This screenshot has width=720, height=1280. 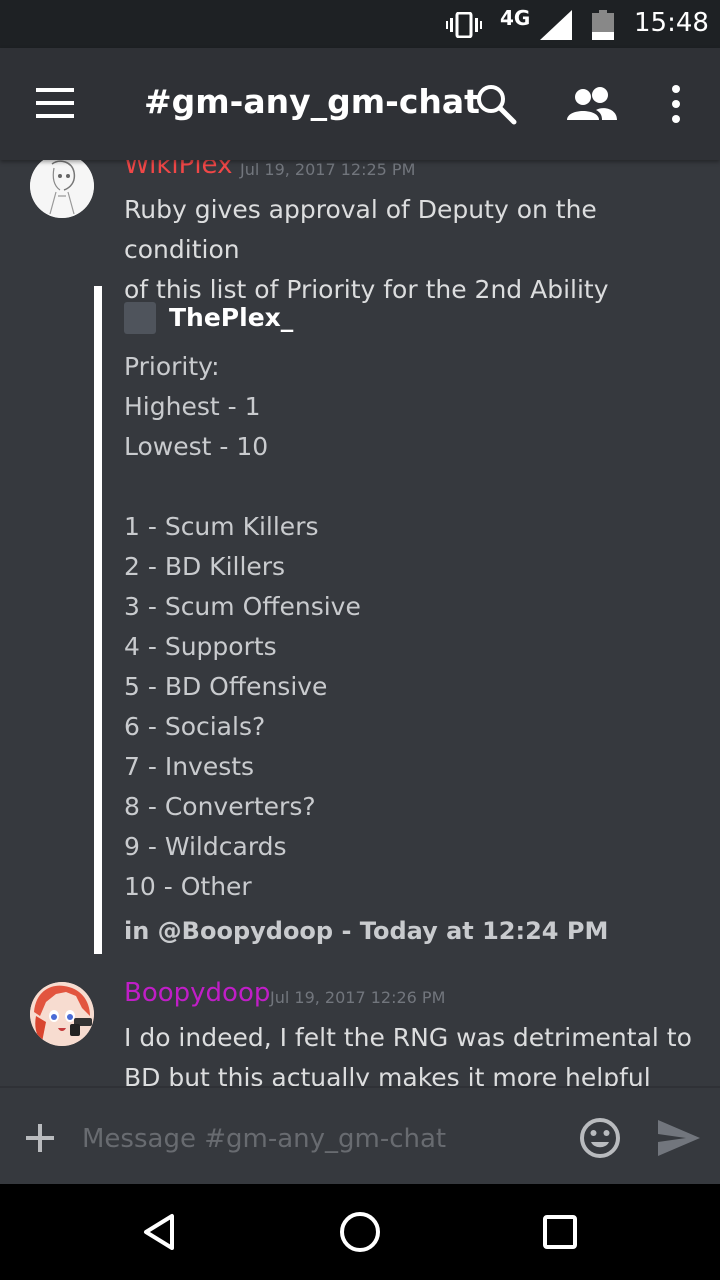 I want to click on embed-author: ThePlex_, so click(x=231, y=317).